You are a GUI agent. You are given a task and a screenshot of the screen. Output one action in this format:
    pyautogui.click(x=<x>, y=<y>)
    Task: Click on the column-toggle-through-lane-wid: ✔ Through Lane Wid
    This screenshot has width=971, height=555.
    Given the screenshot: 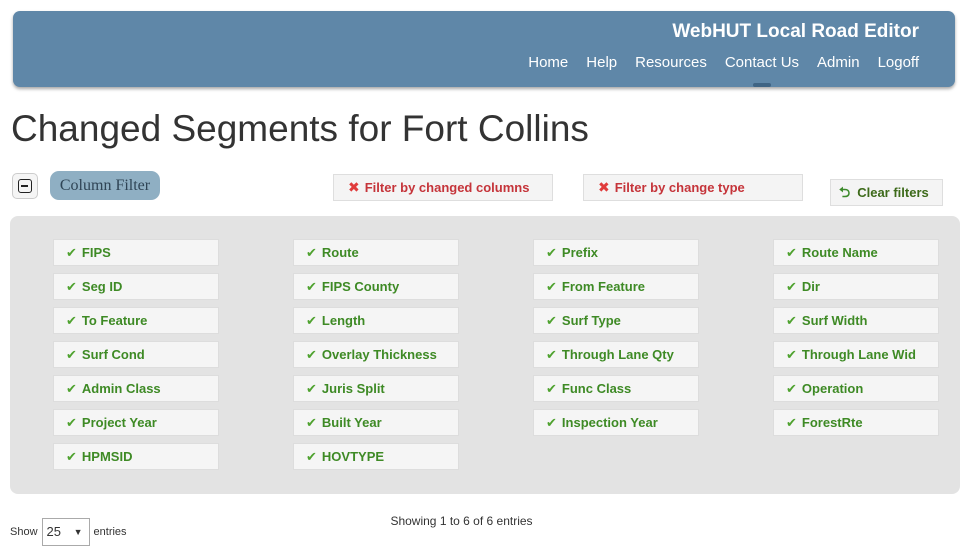 What is the action you would take?
    pyautogui.click(x=856, y=354)
    